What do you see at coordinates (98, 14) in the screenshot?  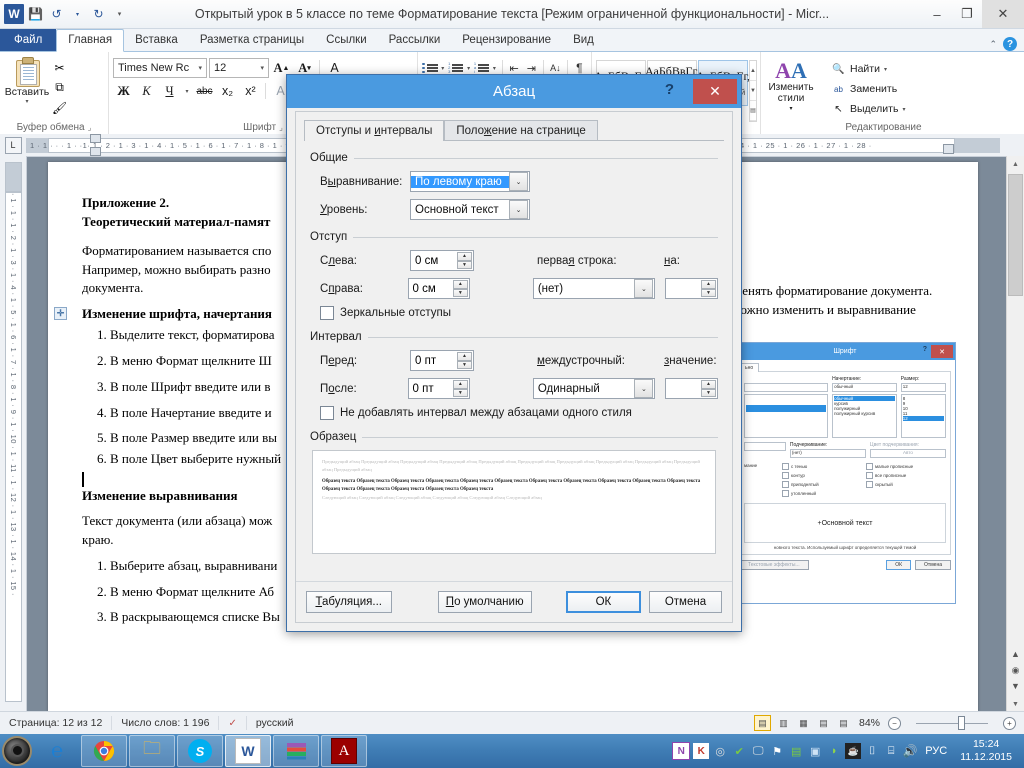 I see `redo-icon: ↻` at bounding box center [98, 14].